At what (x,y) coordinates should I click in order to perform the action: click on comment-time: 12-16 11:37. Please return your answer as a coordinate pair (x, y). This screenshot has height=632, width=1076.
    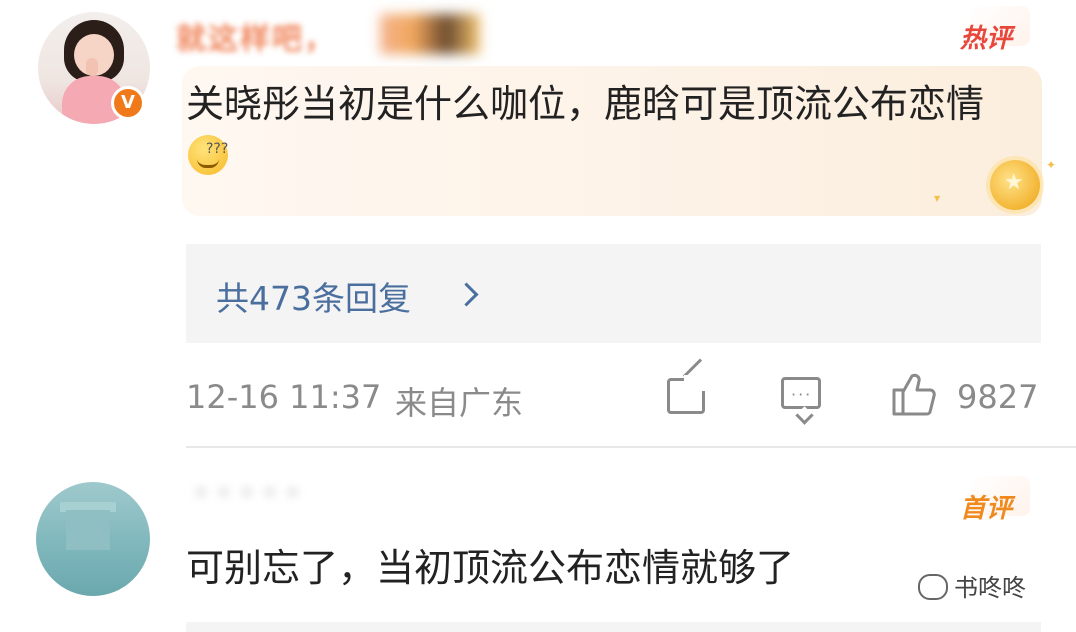
    Looking at the image, I should click on (284, 397).